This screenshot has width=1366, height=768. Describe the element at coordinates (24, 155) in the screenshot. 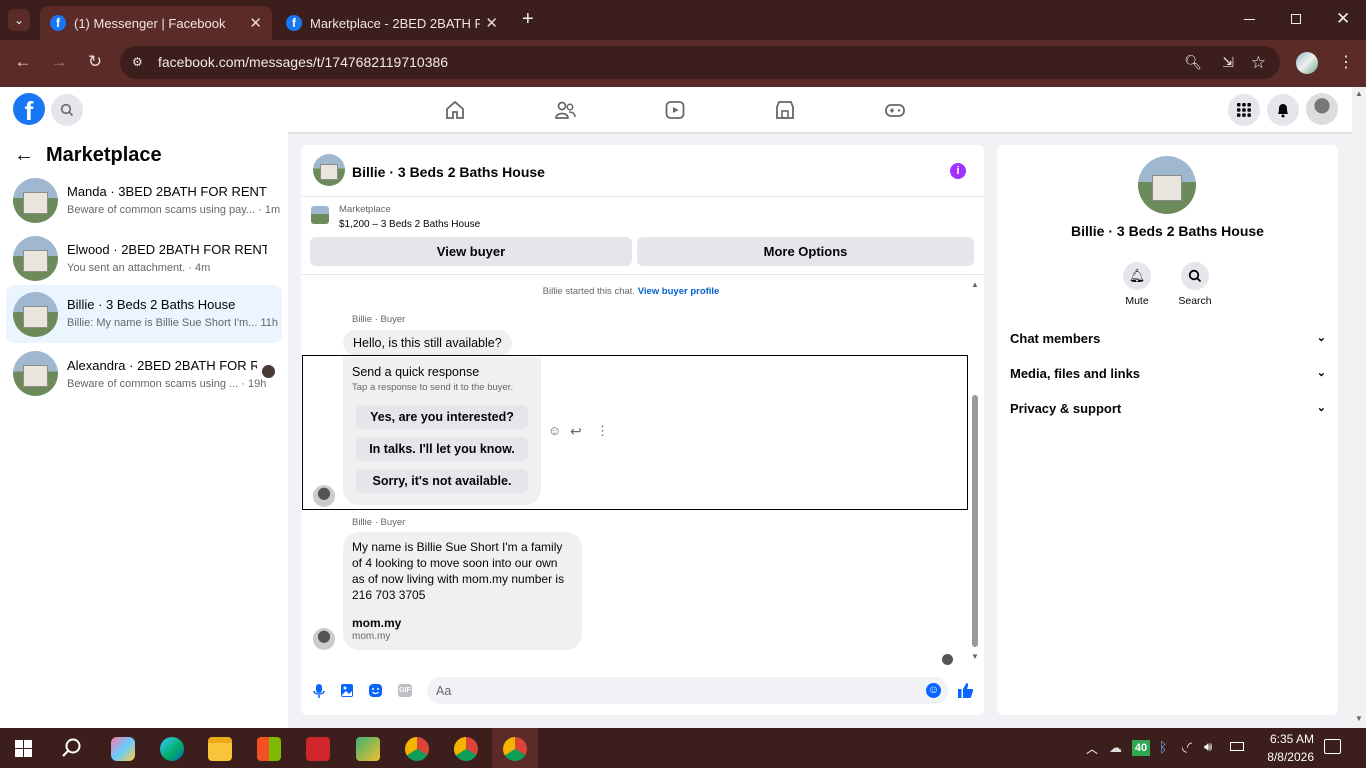

I see `back-arrow-icon: ←` at that location.